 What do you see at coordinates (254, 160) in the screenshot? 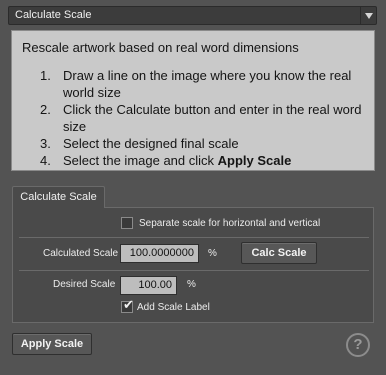
I see `apply-scale-emphasis: Apply Scale` at bounding box center [254, 160].